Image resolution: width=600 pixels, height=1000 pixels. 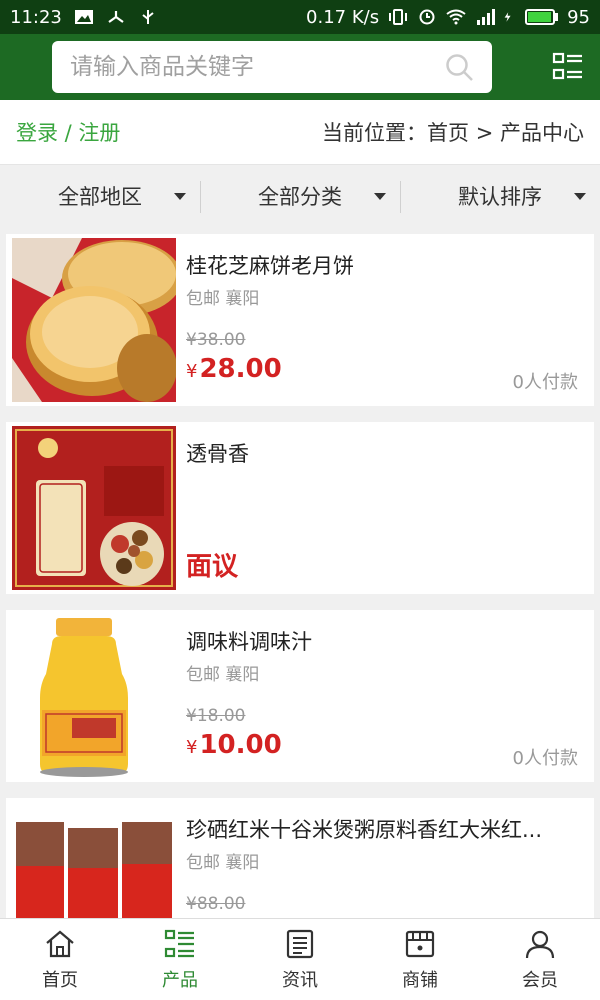 What do you see at coordinates (300, 943) in the screenshot?
I see `news-icon` at bounding box center [300, 943].